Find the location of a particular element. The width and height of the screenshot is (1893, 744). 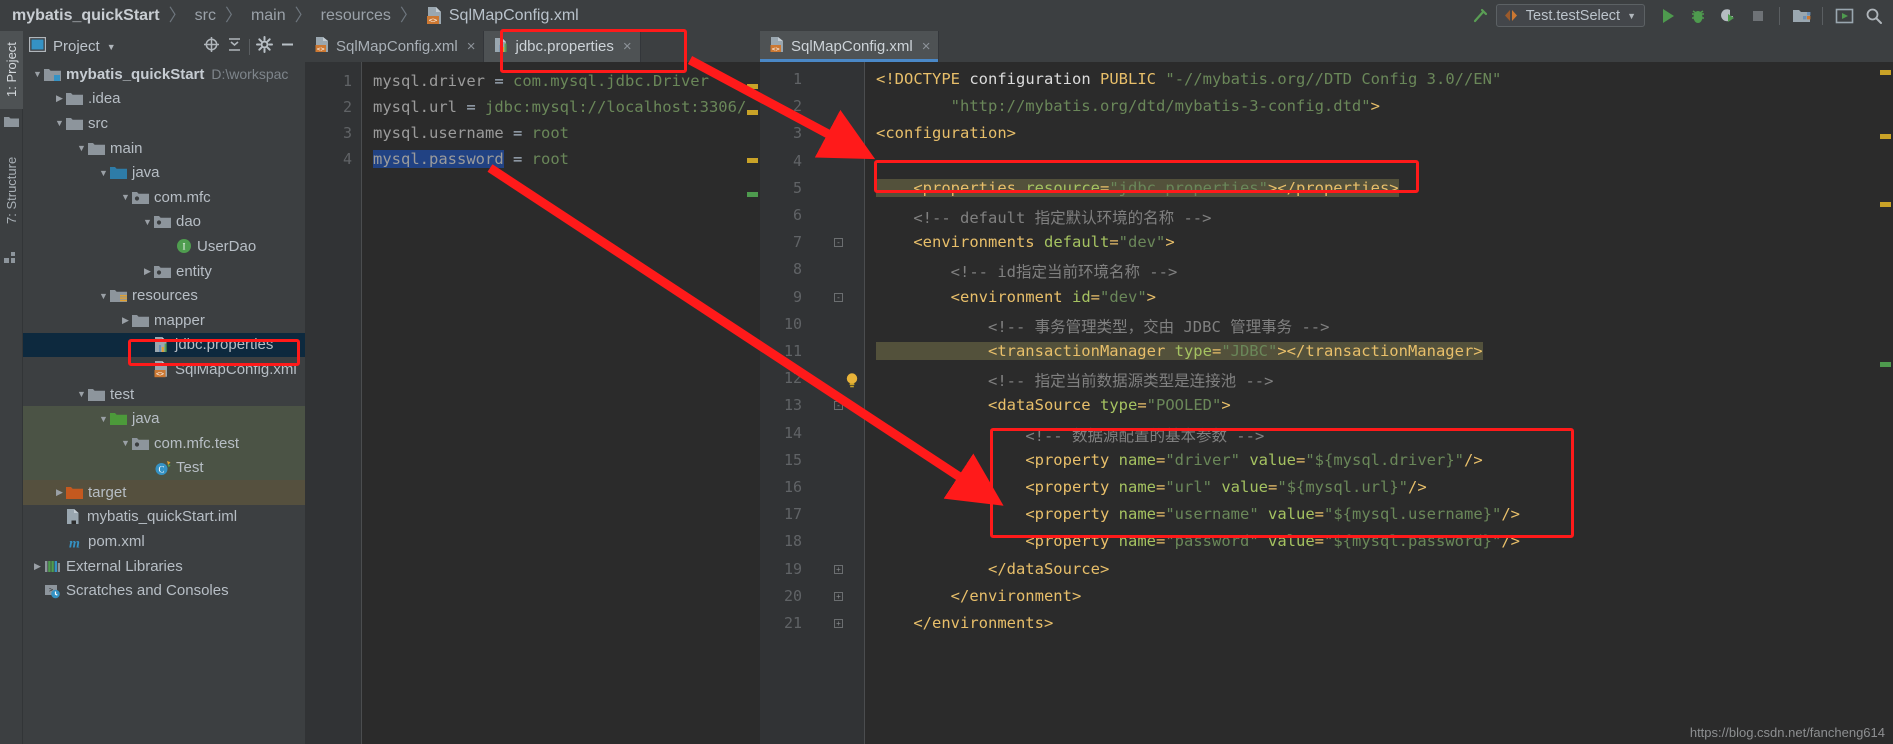

tree-node-entity: ▶ entity is located at coordinates (164, 271).